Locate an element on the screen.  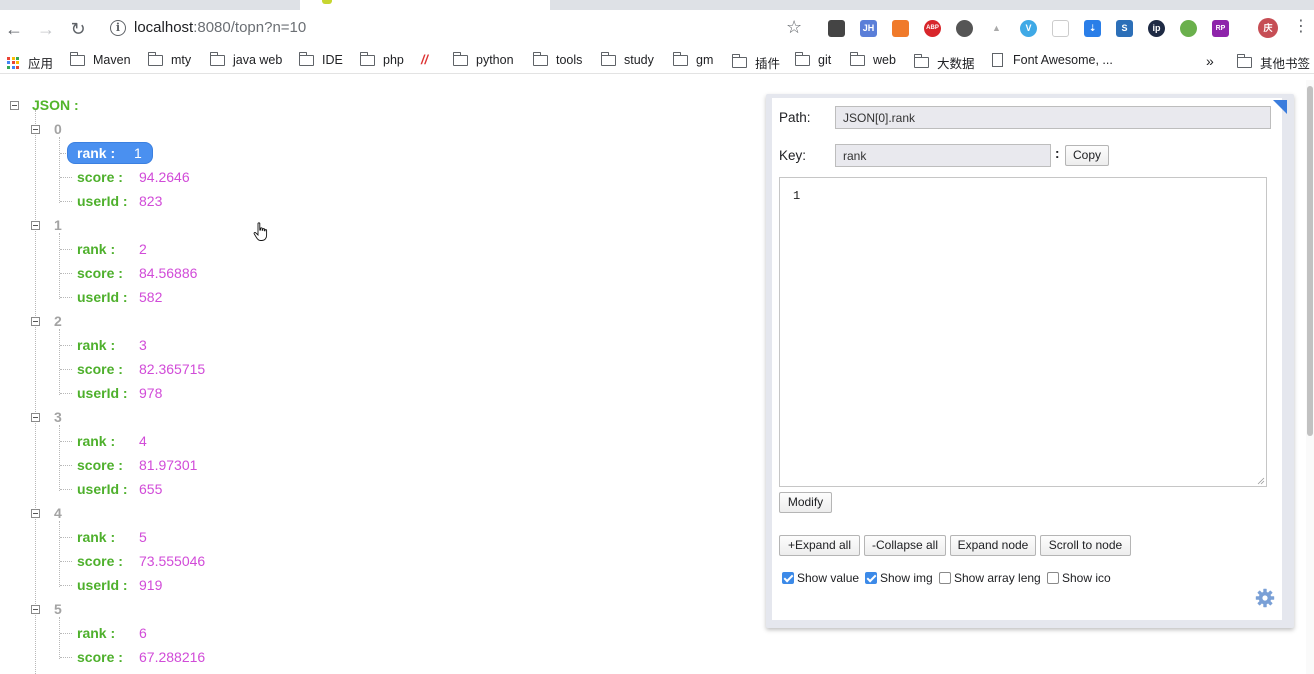
show-img-option: Show img is located at coordinates (899, 578).